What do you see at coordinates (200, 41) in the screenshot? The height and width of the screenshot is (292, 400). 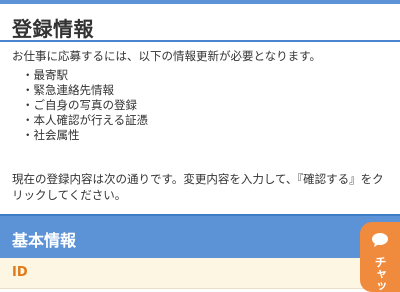 I see `title-divider` at bounding box center [200, 41].